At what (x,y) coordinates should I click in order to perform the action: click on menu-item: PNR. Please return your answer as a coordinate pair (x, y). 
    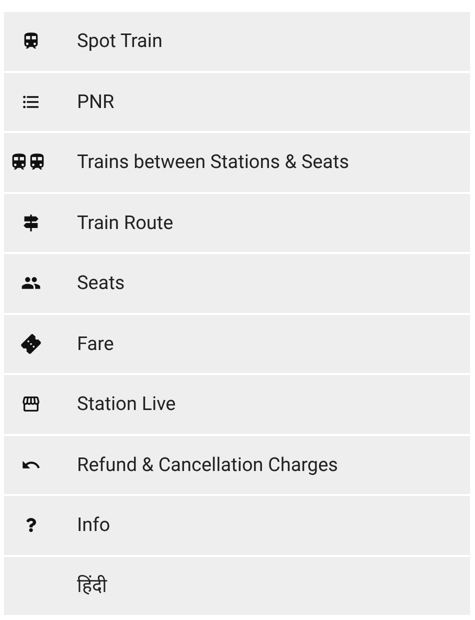
    Looking at the image, I should click on (237, 101).